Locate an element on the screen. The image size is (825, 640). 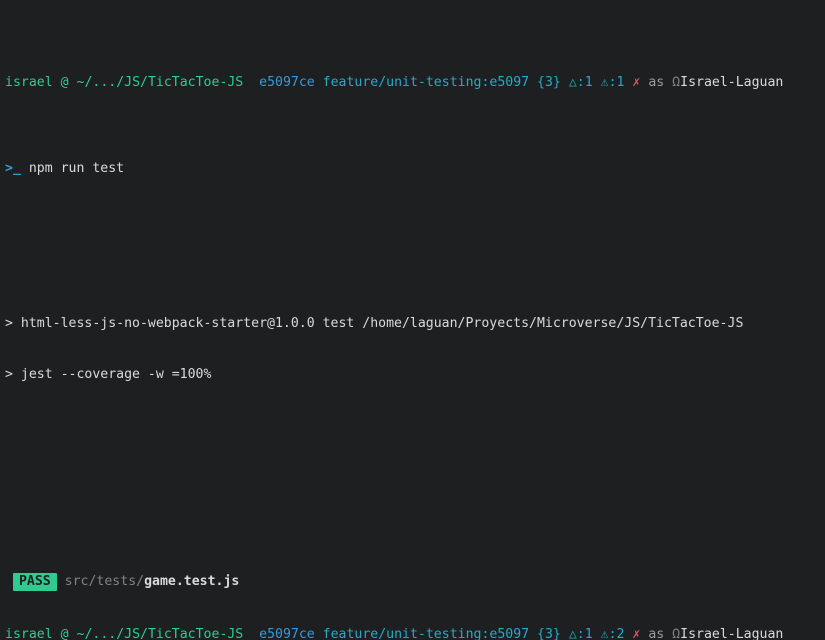
prompt-bottom-commit-hash: e5097ce is located at coordinates (287, 633).